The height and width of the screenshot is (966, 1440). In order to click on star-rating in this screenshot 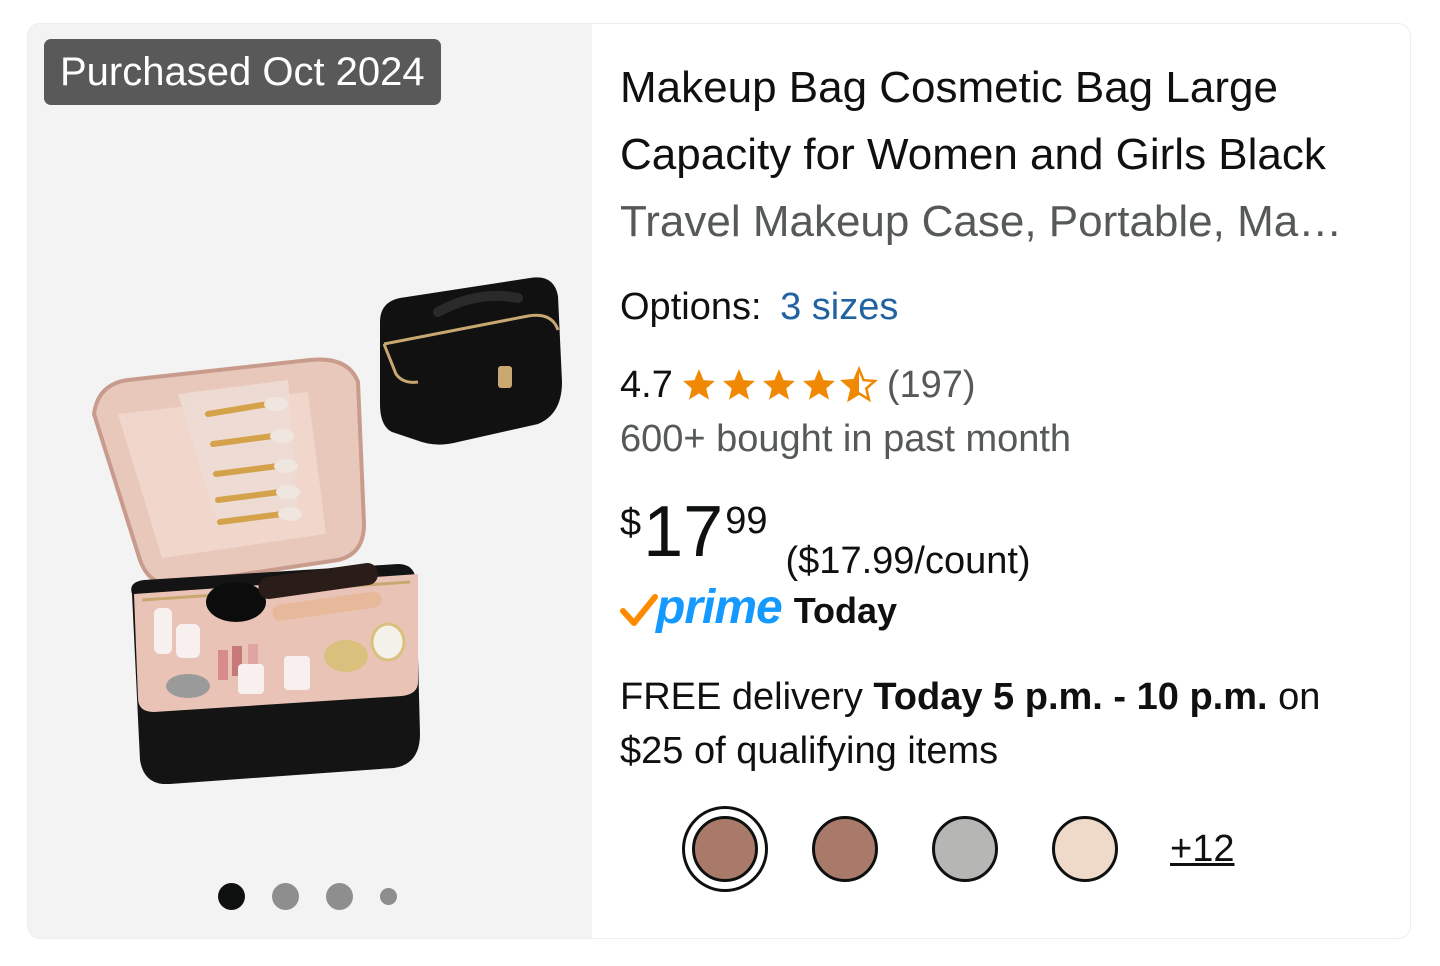, I will do `click(779, 385)`.